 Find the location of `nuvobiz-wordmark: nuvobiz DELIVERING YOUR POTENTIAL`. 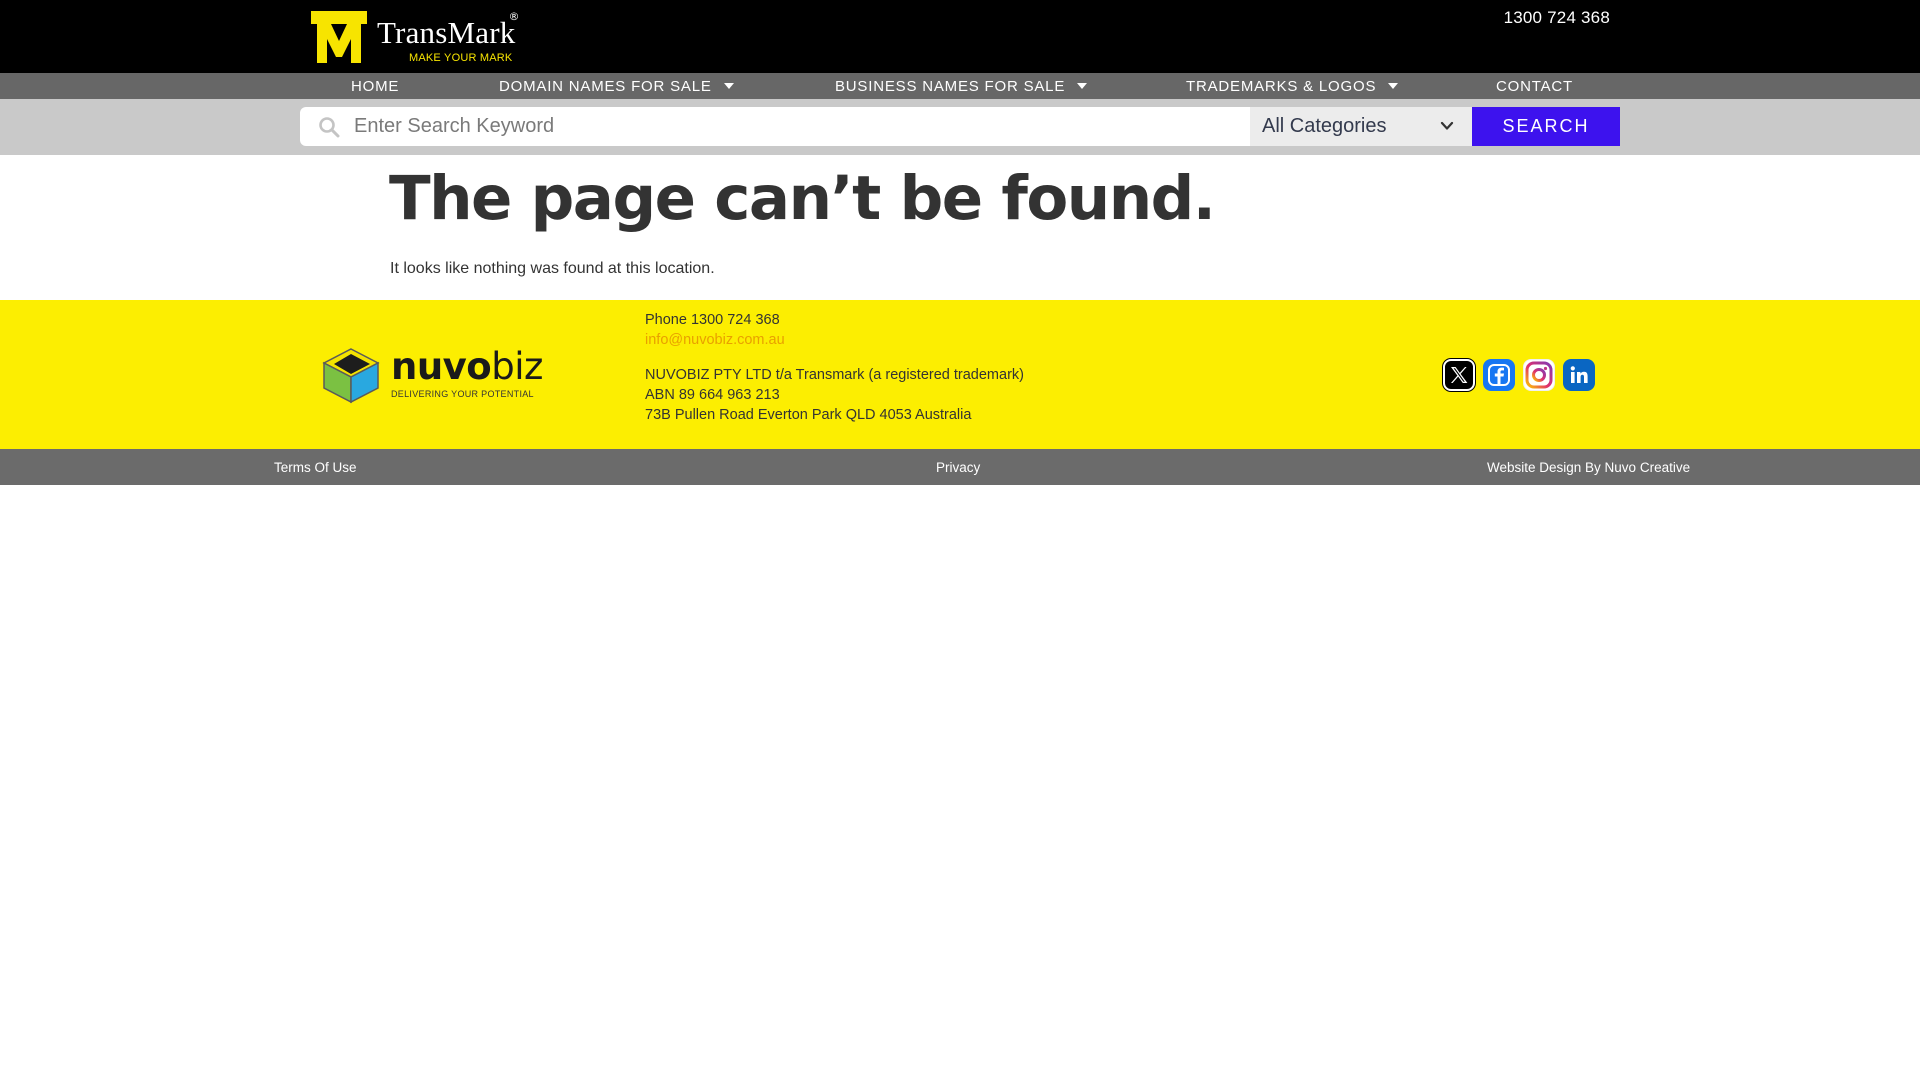

nuvobiz-wordmark: nuvobiz DELIVERING YOUR POTENTIAL is located at coordinates (467, 373).